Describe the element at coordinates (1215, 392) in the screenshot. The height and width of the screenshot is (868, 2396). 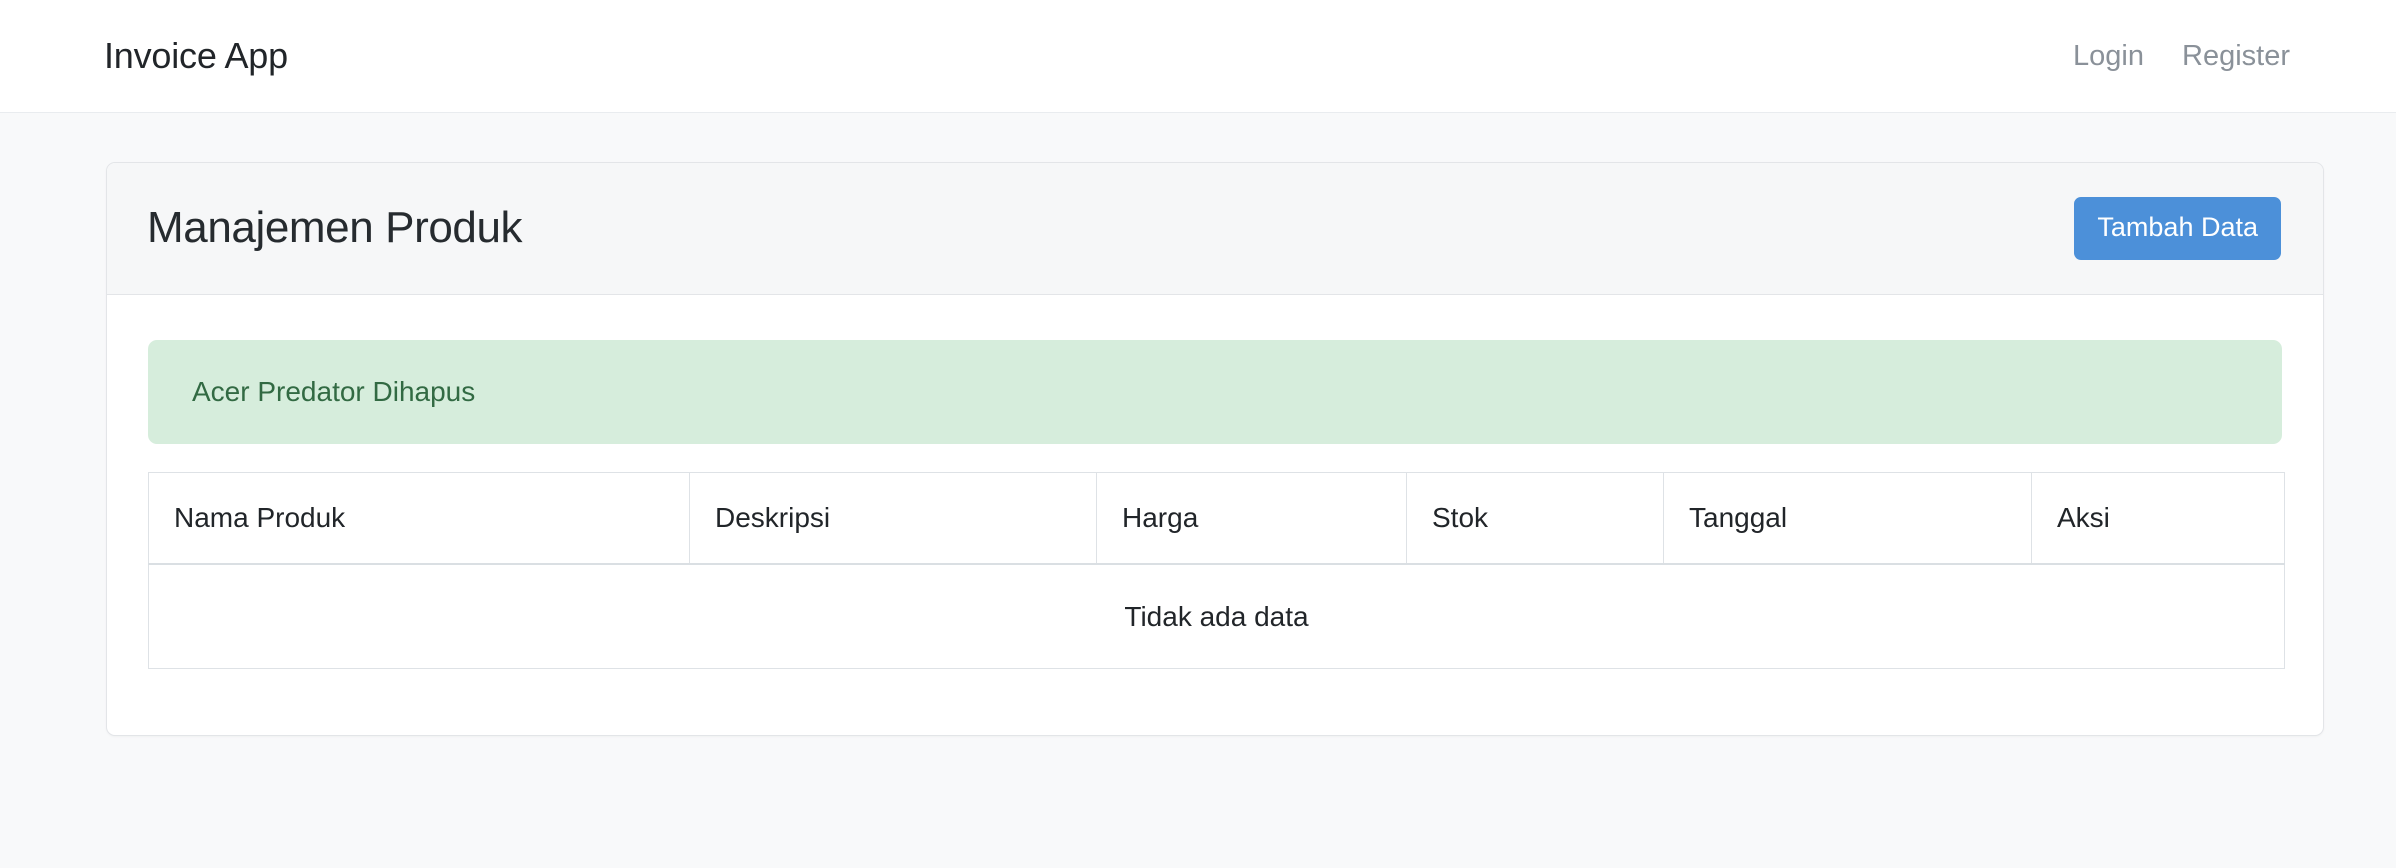
I see `success-alert: Acer Predator Dihapus` at that location.